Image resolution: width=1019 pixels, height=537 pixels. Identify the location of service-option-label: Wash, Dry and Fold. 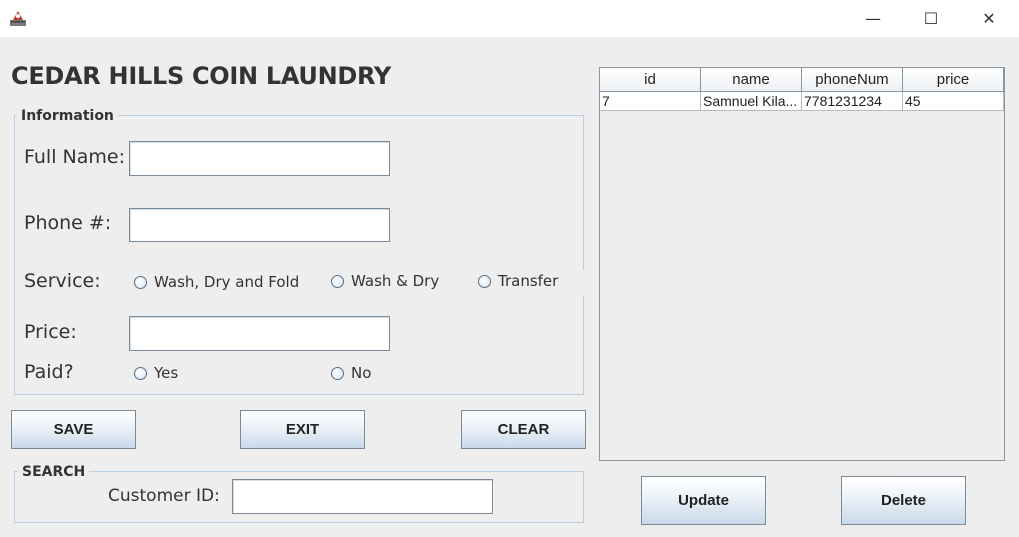
(227, 282).